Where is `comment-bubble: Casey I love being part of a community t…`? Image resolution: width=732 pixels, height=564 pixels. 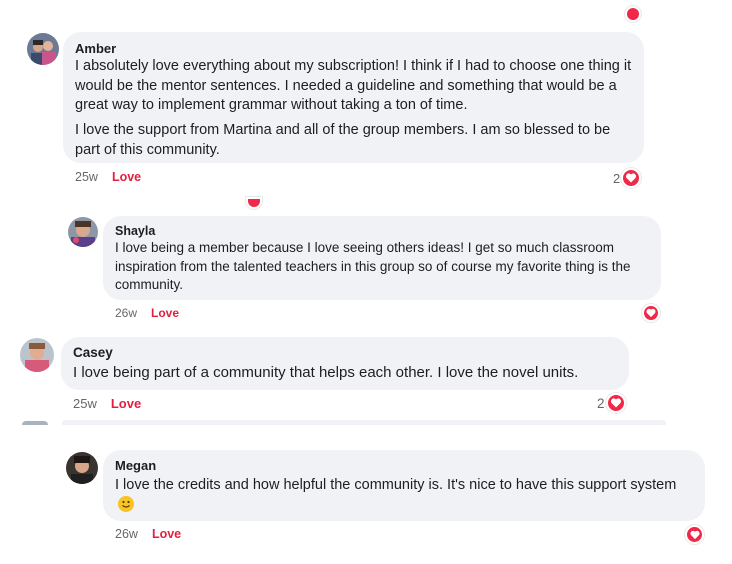 comment-bubble: Casey I love being part of a community t… is located at coordinates (345, 363).